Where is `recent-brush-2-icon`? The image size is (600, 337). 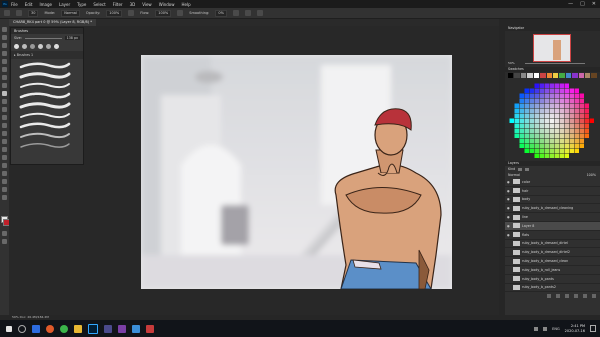
recent-brush-2-icon is located at coordinates (24, 46).